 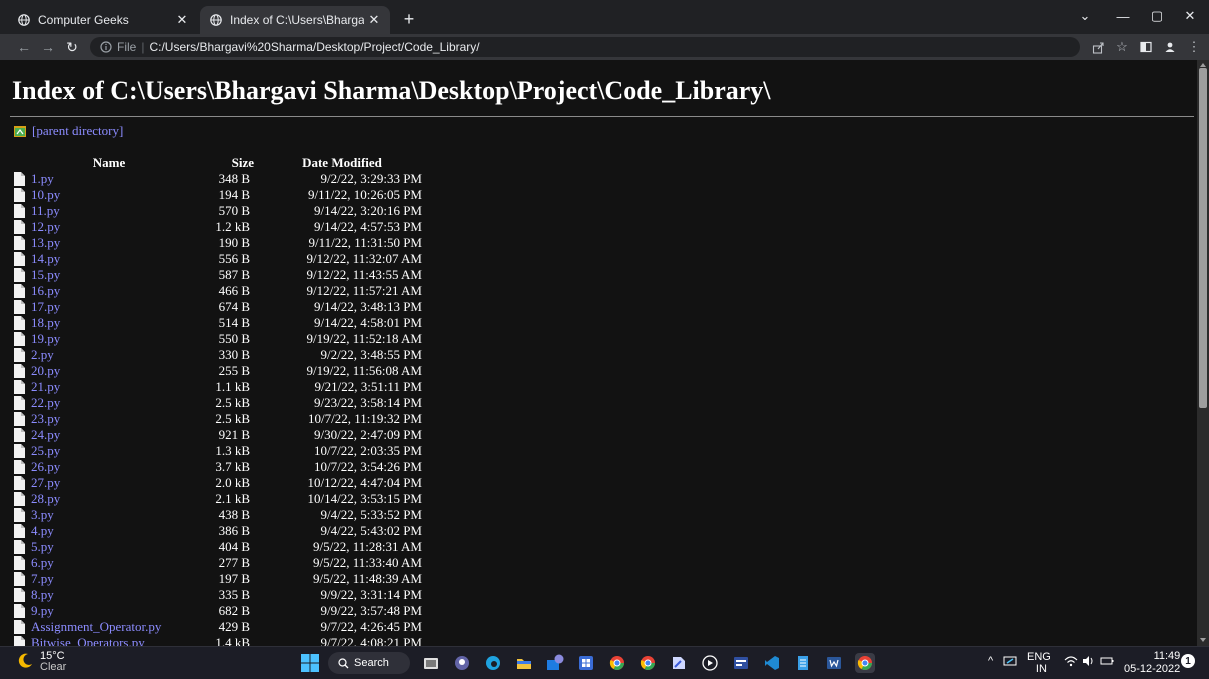 What do you see at coordinates (42, 579) in the screenshot?
I see `file-link: 7.py` at bounding box center [42, 579].